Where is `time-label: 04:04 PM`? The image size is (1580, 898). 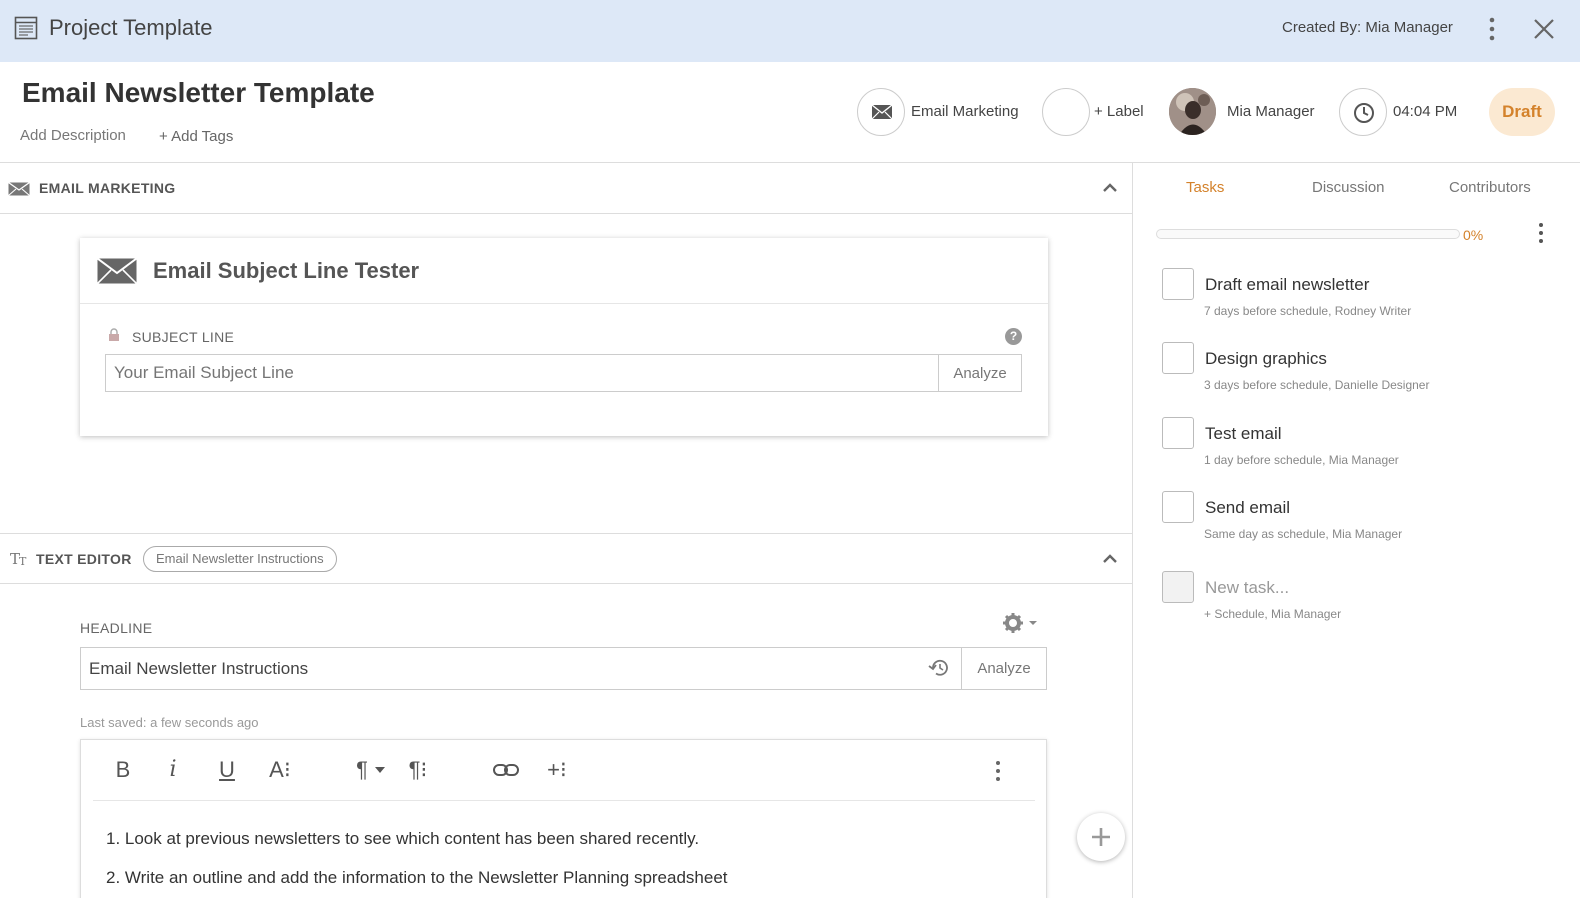 time-label: 04:04 PM is located at coordinates (1425, 111).